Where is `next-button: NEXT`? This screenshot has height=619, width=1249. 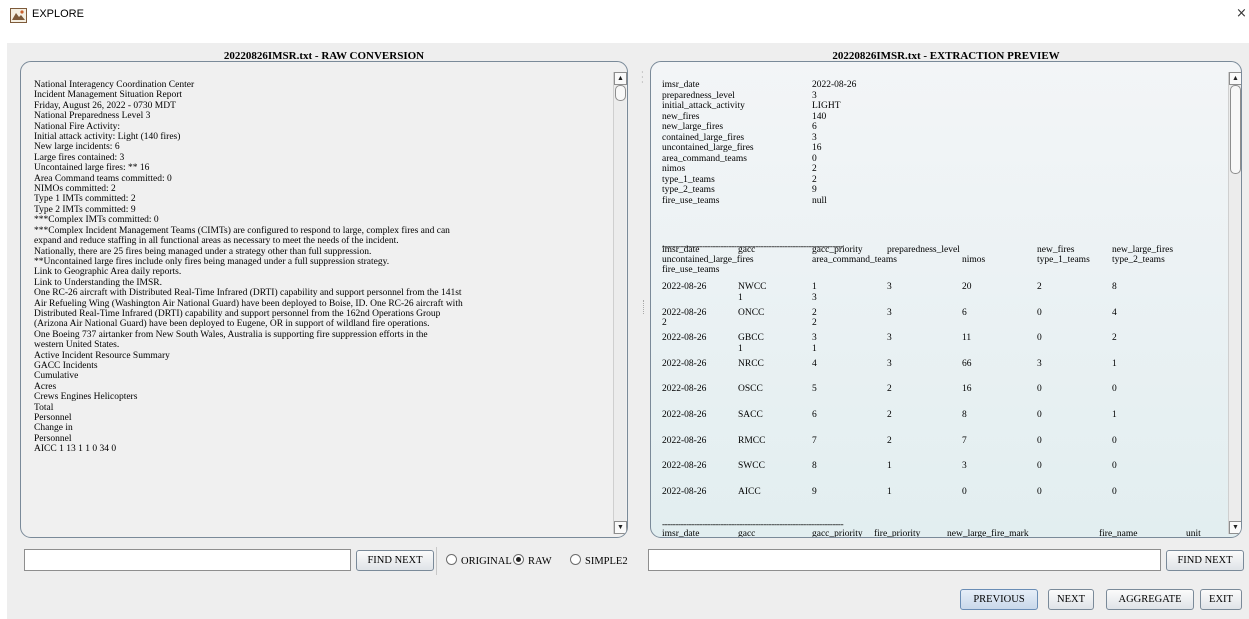
next-button: NEXT is located at coordinates (1071, 599).